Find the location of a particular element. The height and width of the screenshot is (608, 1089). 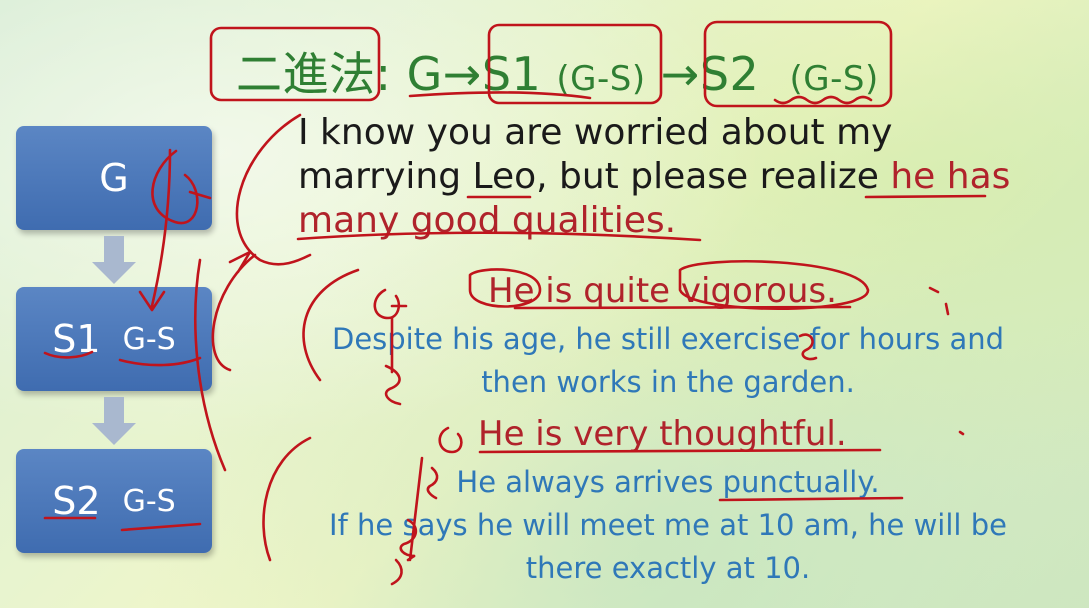

box-g-label: G is located at coordinates (114, 178).